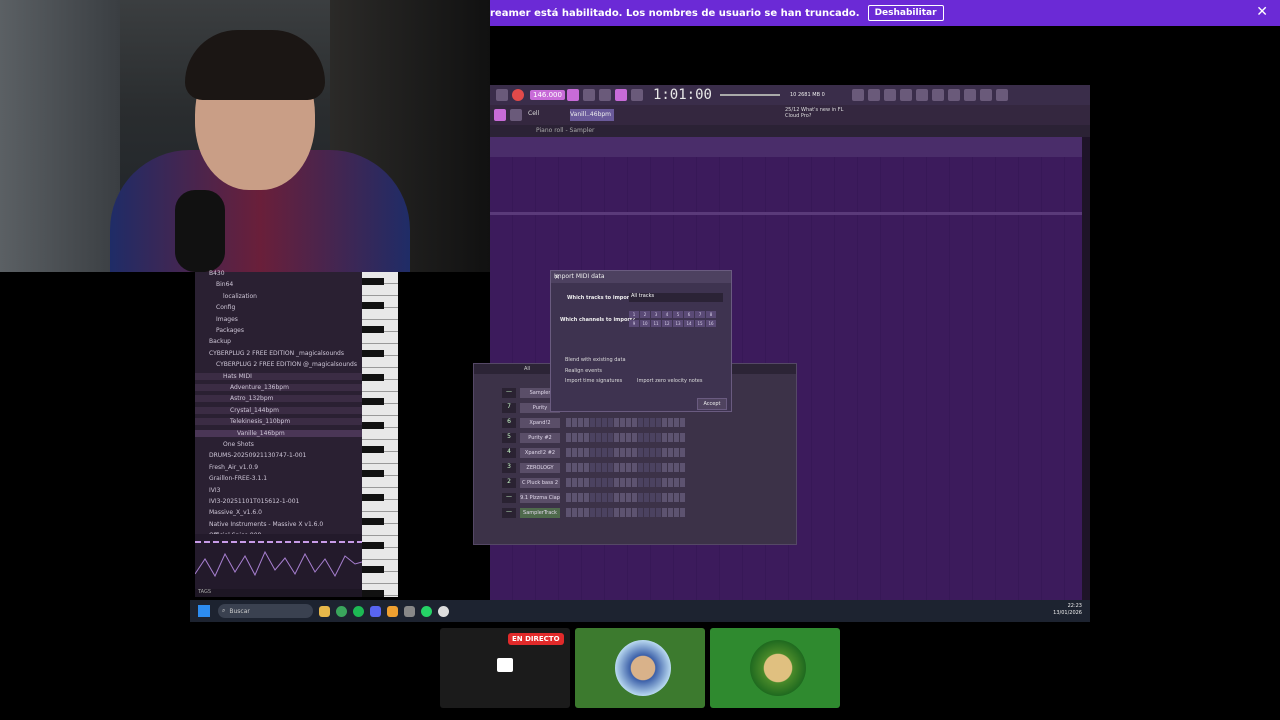 Image resolution: width=1280 pixels, height=720 pixels. I want to click on blend-icon, so click(636, 95).